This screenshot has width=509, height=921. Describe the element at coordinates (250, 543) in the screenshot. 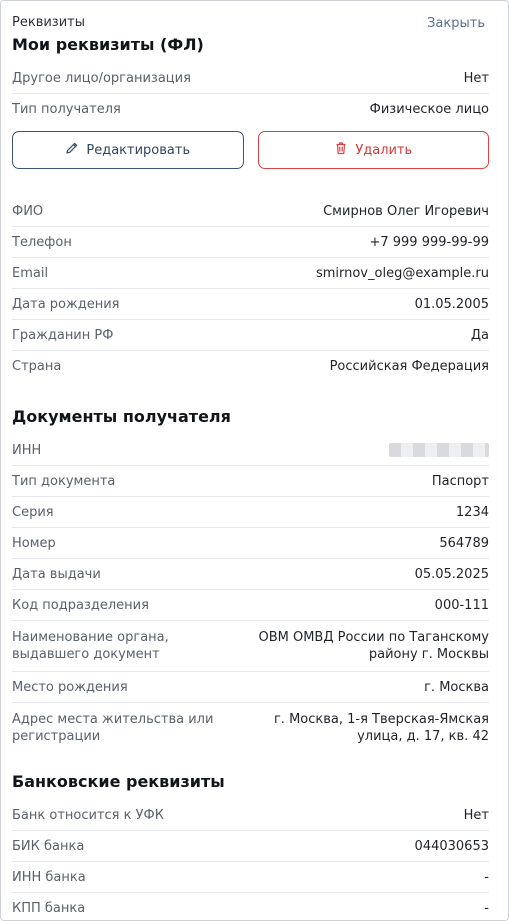

I see `info-row: Номер 564789` at that location.